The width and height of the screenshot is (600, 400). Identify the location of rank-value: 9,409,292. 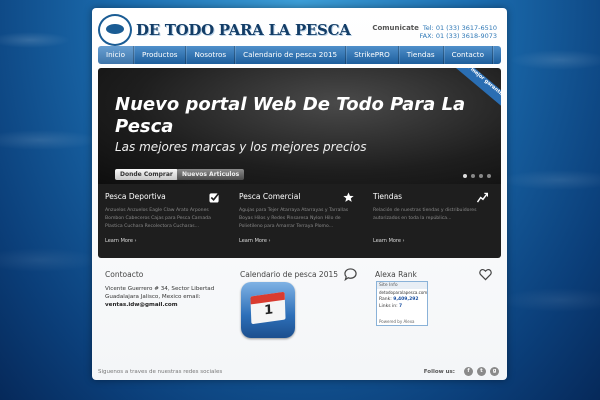
(406, 299).